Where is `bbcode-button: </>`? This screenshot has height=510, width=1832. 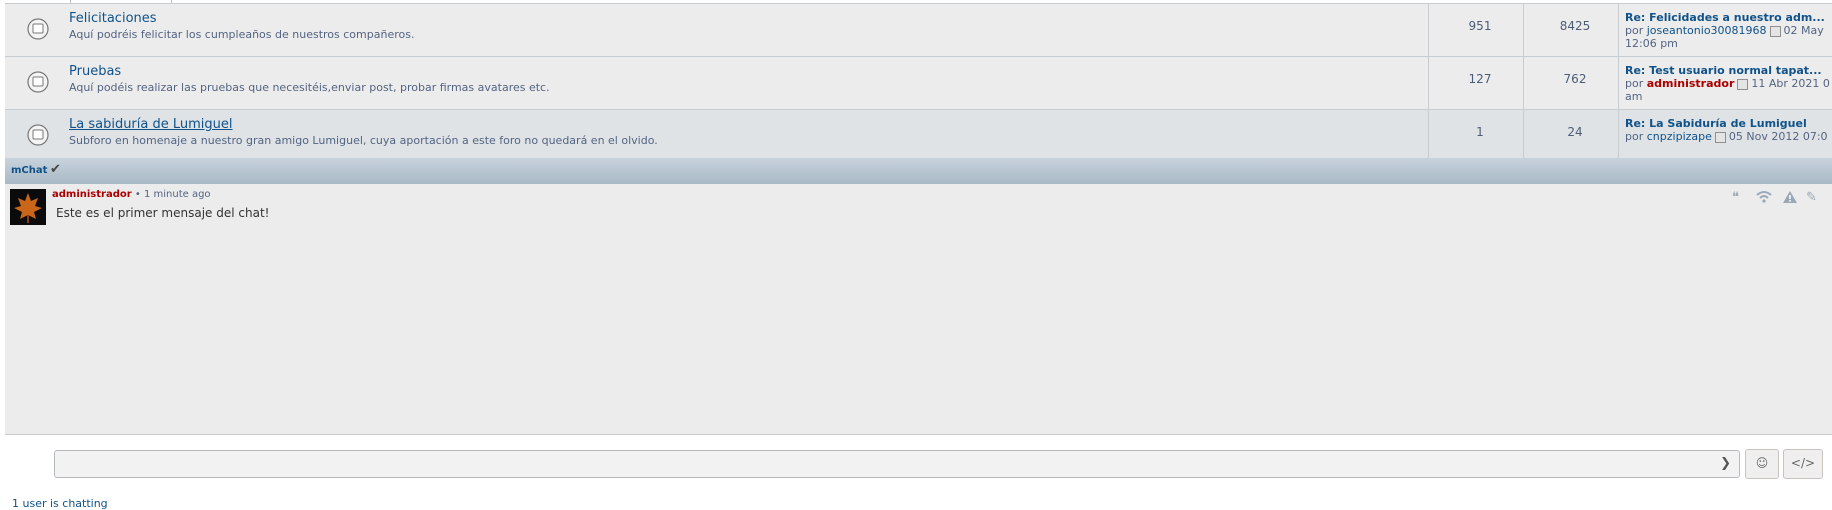 bbcode-button: </> is located at coordinates (1803, 464).